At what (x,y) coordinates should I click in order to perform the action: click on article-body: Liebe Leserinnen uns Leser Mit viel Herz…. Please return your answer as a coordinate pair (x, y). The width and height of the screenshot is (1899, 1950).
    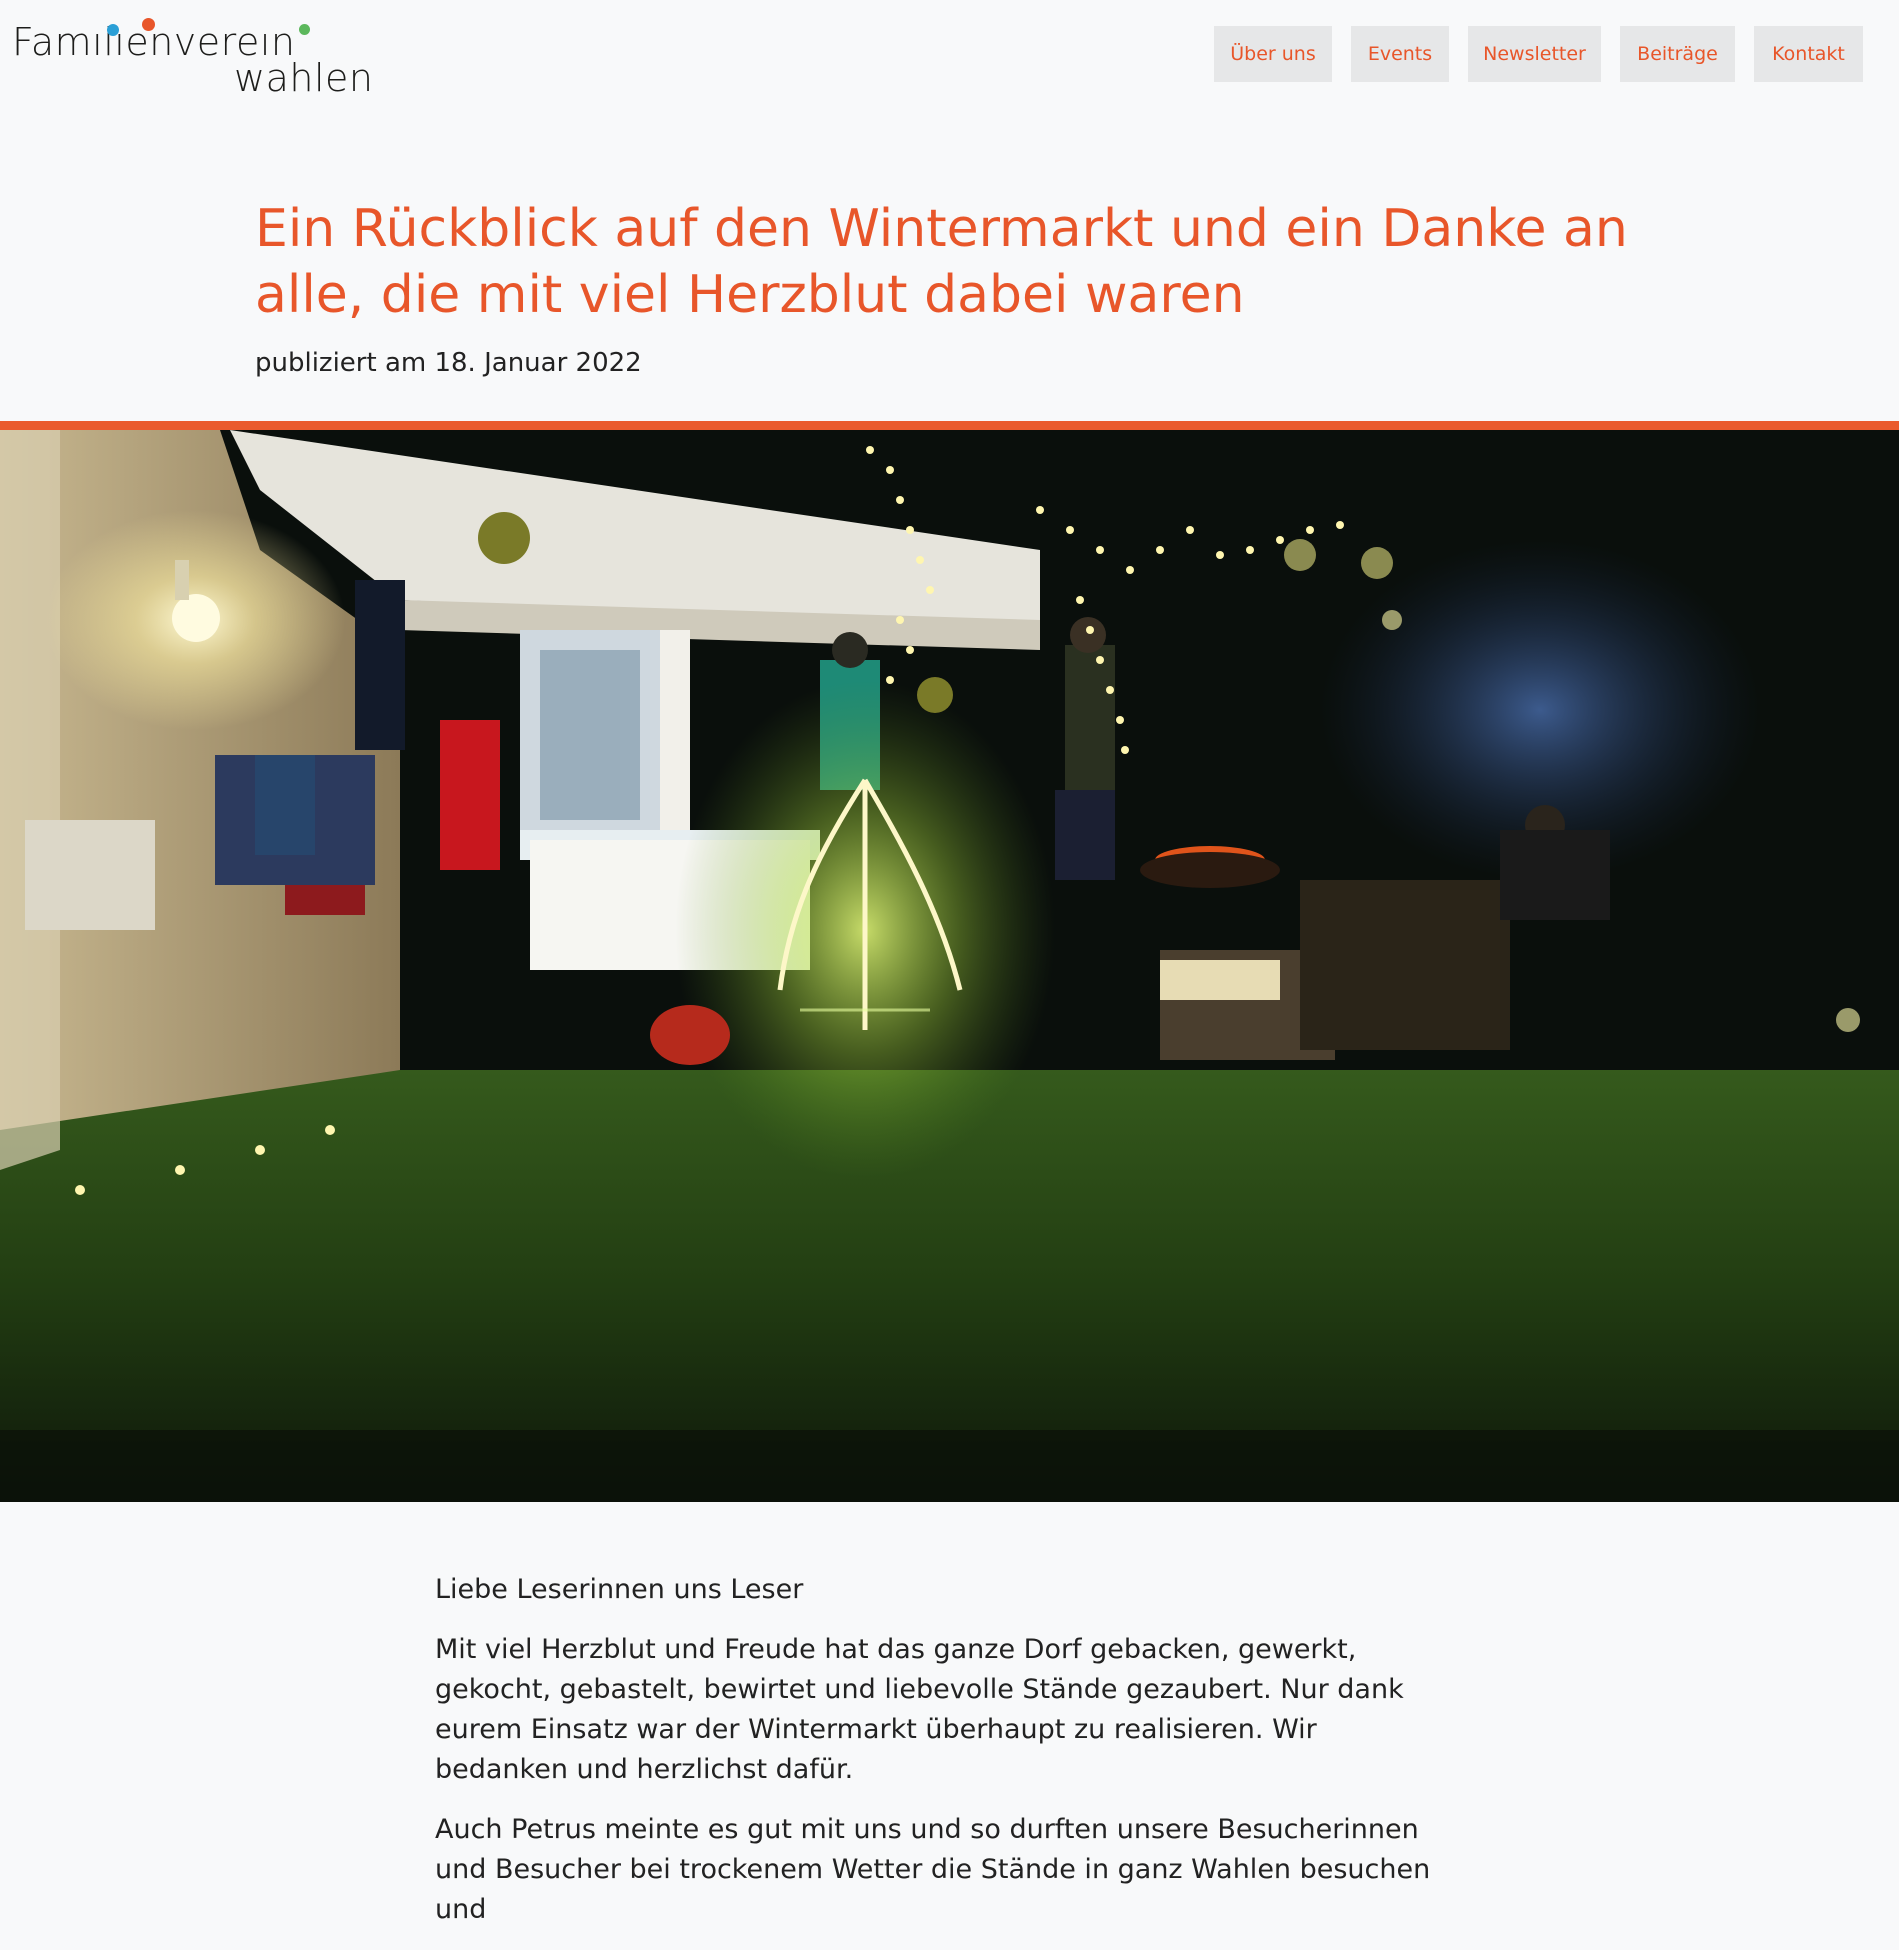
    Looking at the image, I should click on (935, 1760).